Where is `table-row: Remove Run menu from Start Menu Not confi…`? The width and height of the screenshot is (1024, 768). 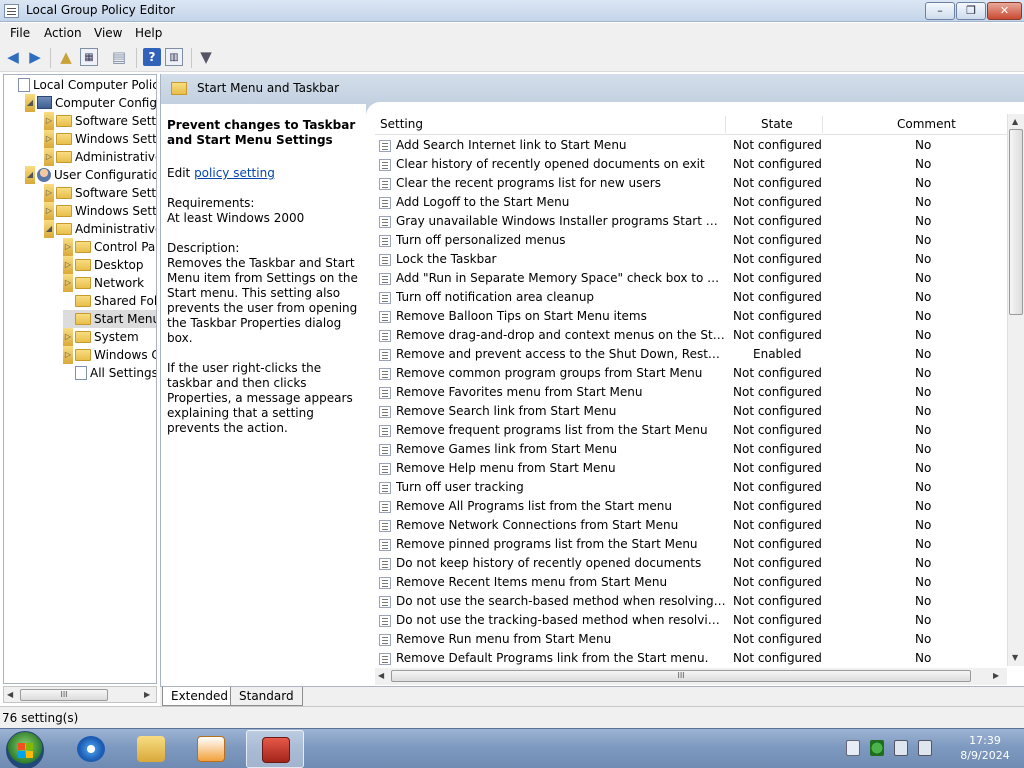
table-row: Remove Run menu from Start Menu Not confi… is located at coordinates (691, 639).